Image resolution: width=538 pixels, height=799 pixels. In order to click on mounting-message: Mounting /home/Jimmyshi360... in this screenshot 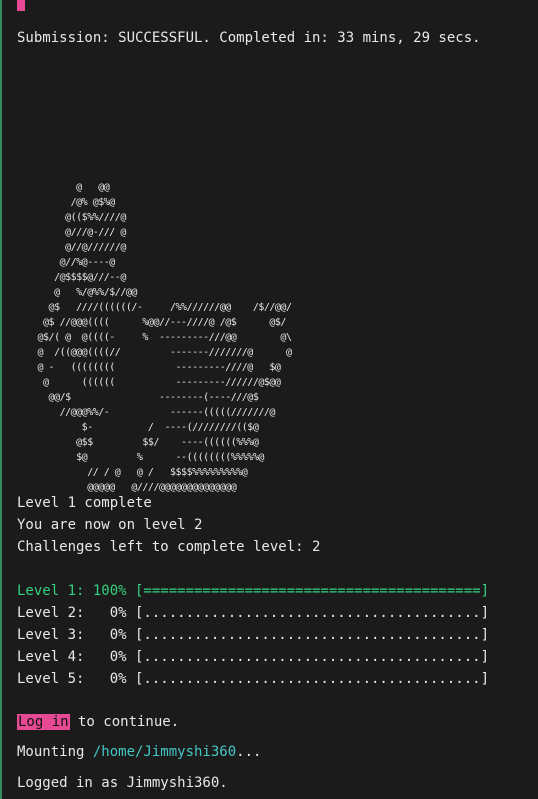, I will do `click(139, 752)`.